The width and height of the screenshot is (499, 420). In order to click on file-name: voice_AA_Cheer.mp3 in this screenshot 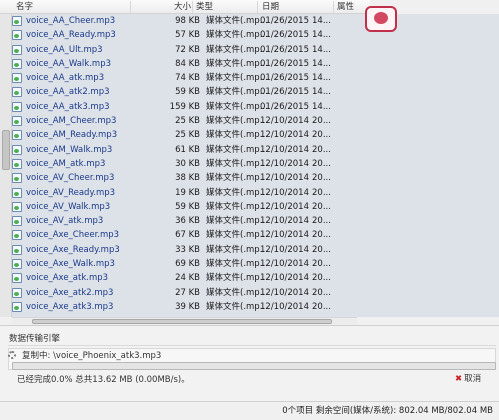, I will do `click(71, 21)`.